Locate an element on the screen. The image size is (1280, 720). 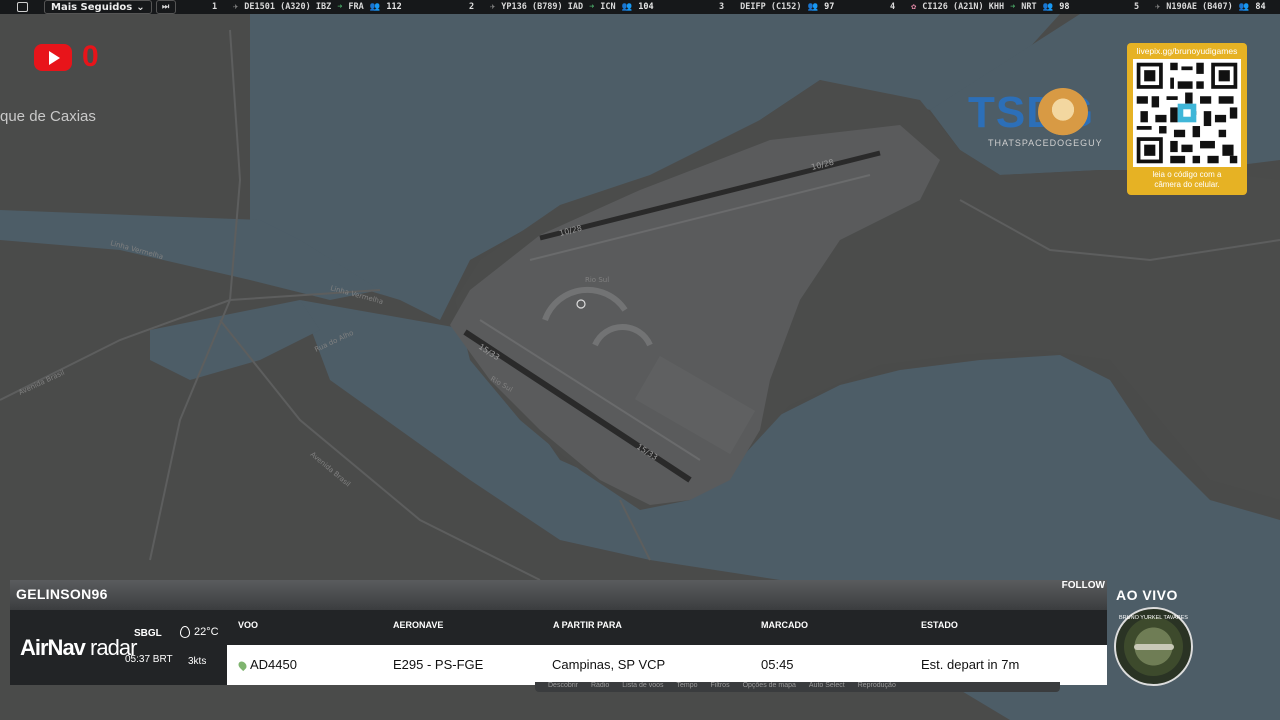
qr-note-line: câmera do celular. is located at coordinates (1187, 184).